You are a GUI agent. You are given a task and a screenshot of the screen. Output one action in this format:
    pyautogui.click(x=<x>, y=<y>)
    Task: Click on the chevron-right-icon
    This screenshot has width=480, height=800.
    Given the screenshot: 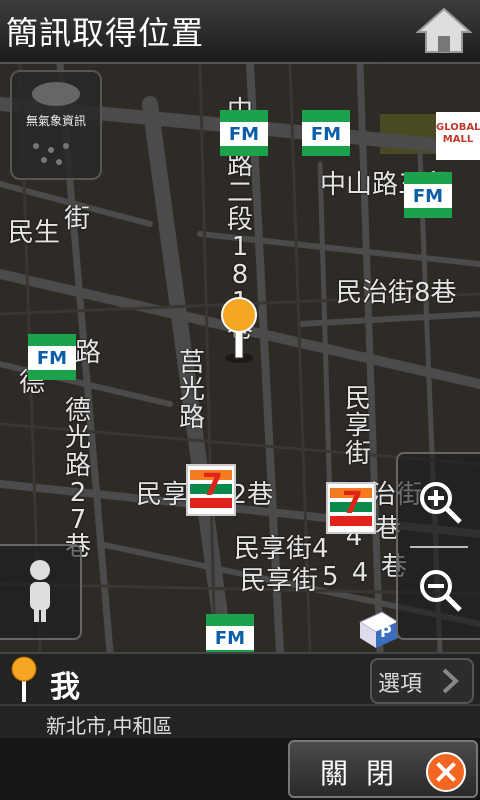 What is the action you would take?
    pyautogui.click(x=450, y=681)
    